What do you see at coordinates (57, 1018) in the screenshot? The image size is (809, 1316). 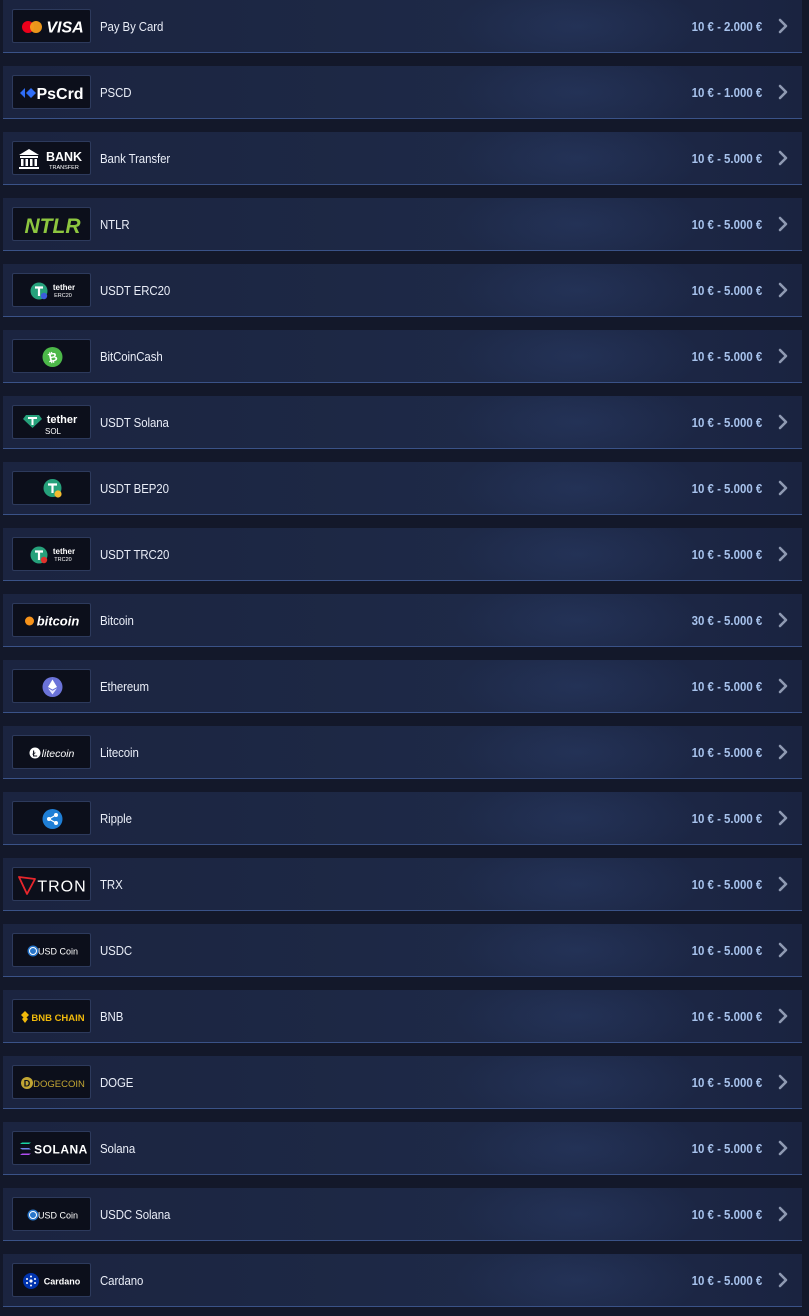 I see `svg-text: BNB CHAIN` at bounding box center [57, 1018].